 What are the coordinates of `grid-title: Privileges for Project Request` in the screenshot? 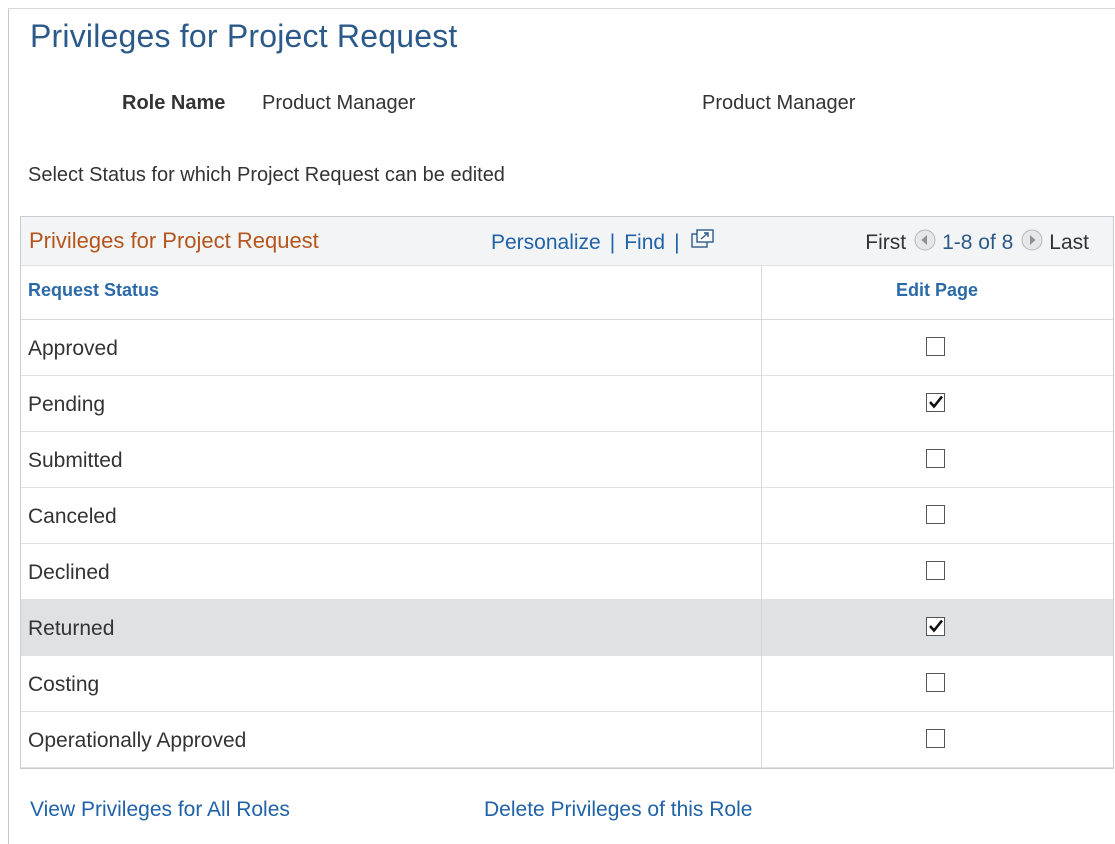 It's located at (174, 240).